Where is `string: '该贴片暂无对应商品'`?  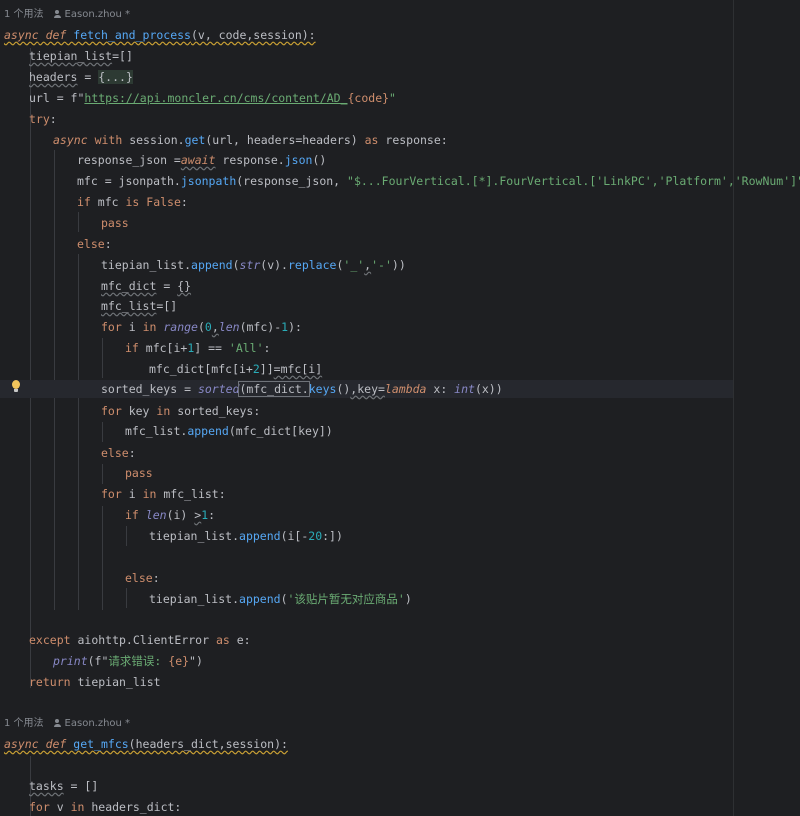
string: '该贴片暂无对应商品' is located at coordinates (346, 599).